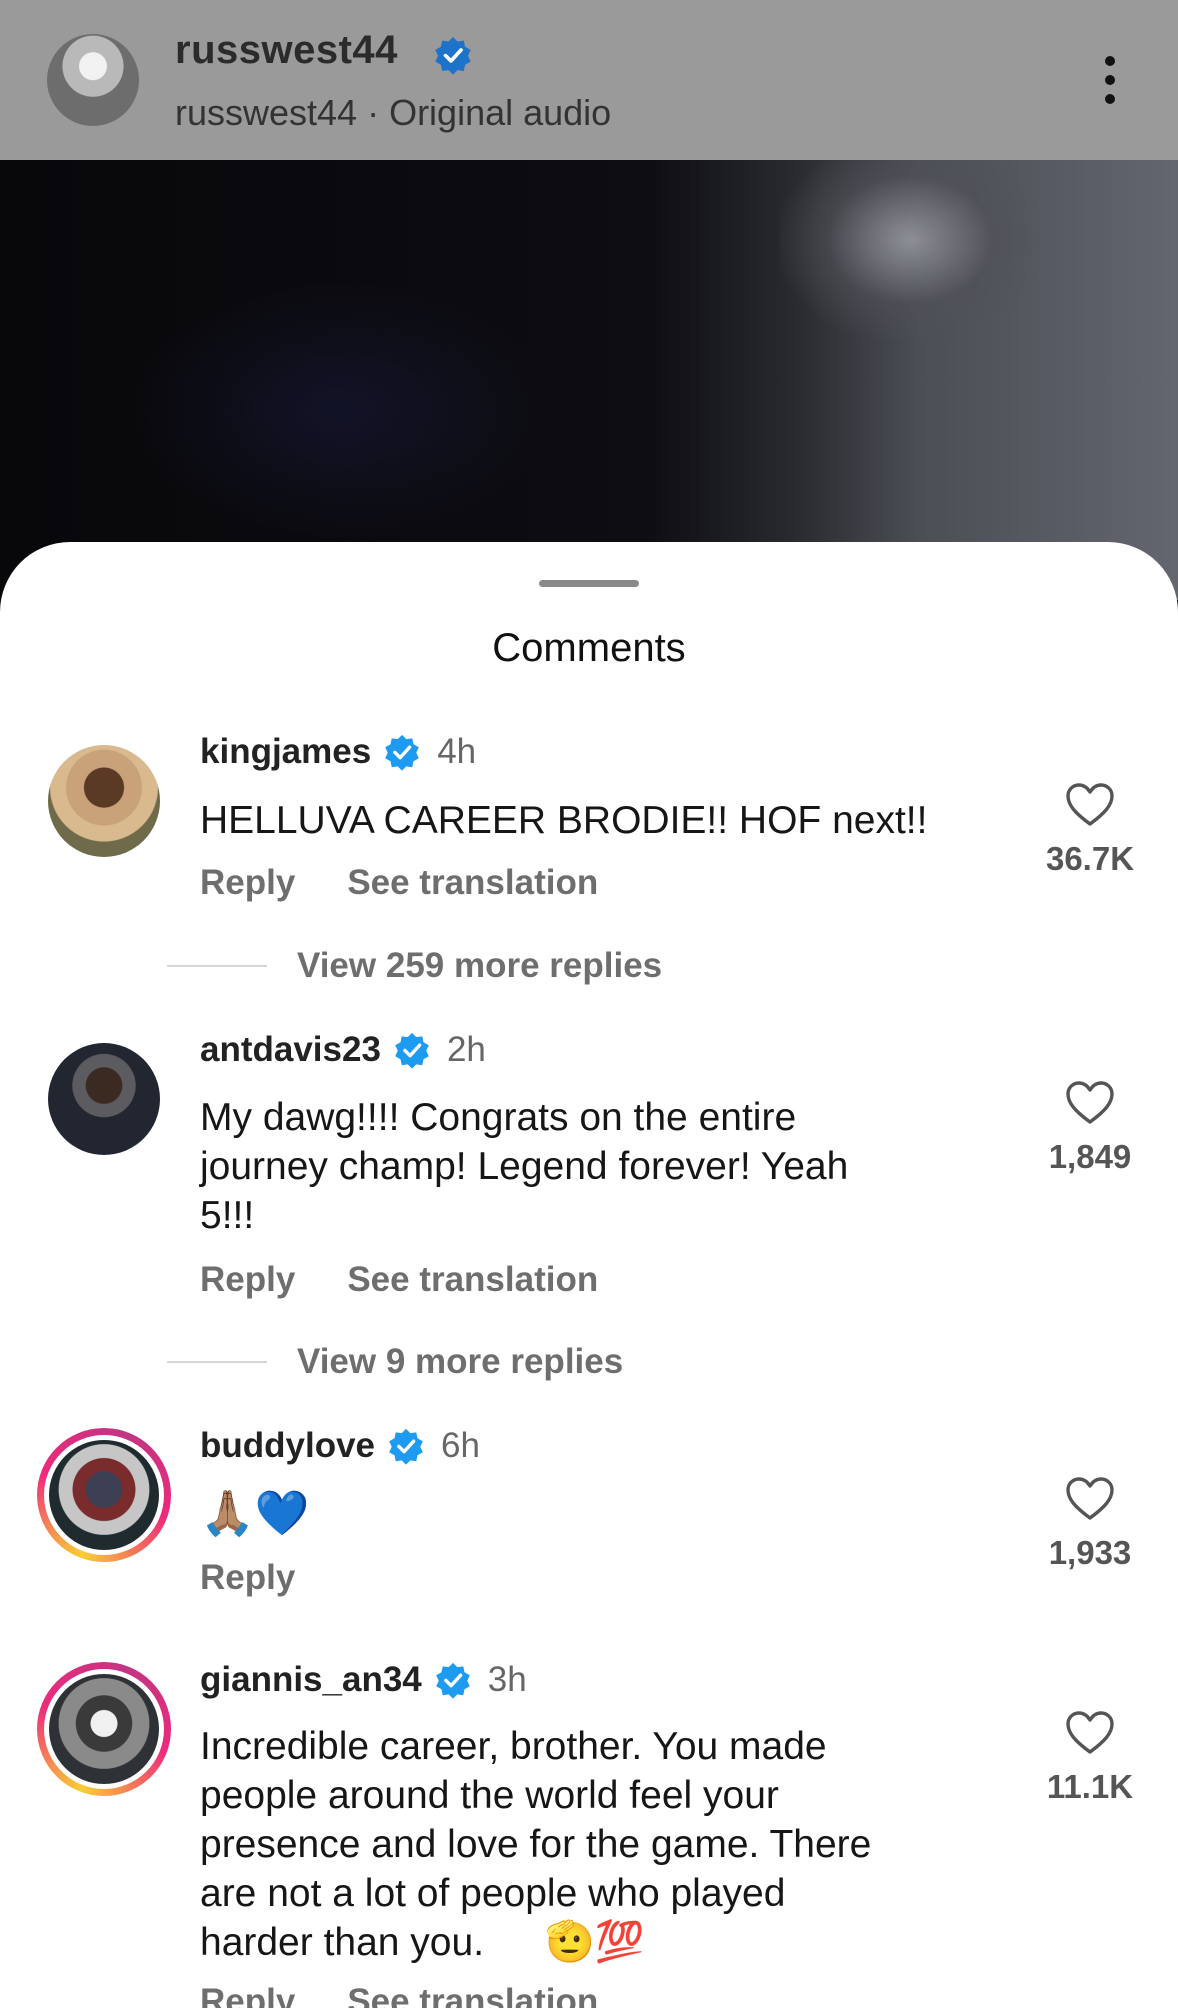 Image resolution: width=1178 pixels, height=2008 pixels. I want to click on author-username: russwest44, so click(286, 50).